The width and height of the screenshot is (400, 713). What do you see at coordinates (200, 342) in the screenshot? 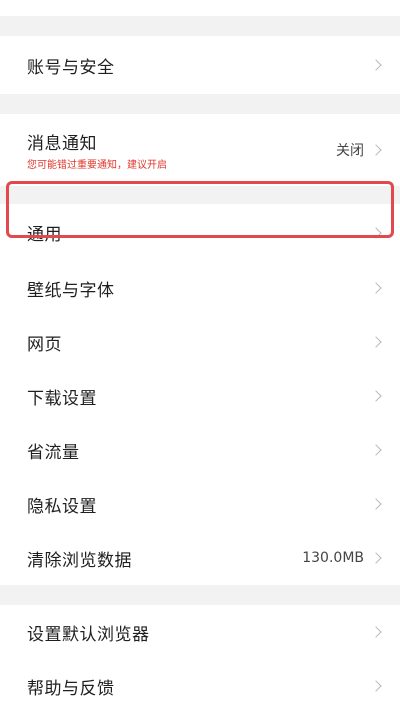
I see `webpage-row: 网页` at bounding box center [200, 342].